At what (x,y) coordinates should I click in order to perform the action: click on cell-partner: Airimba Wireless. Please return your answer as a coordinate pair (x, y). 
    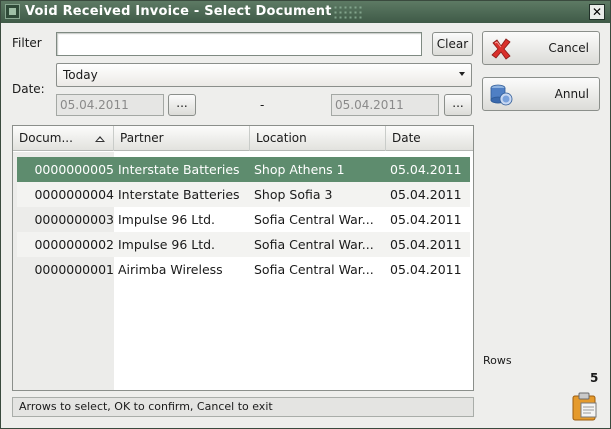
    Looking at the image, I should click on (170, 269).